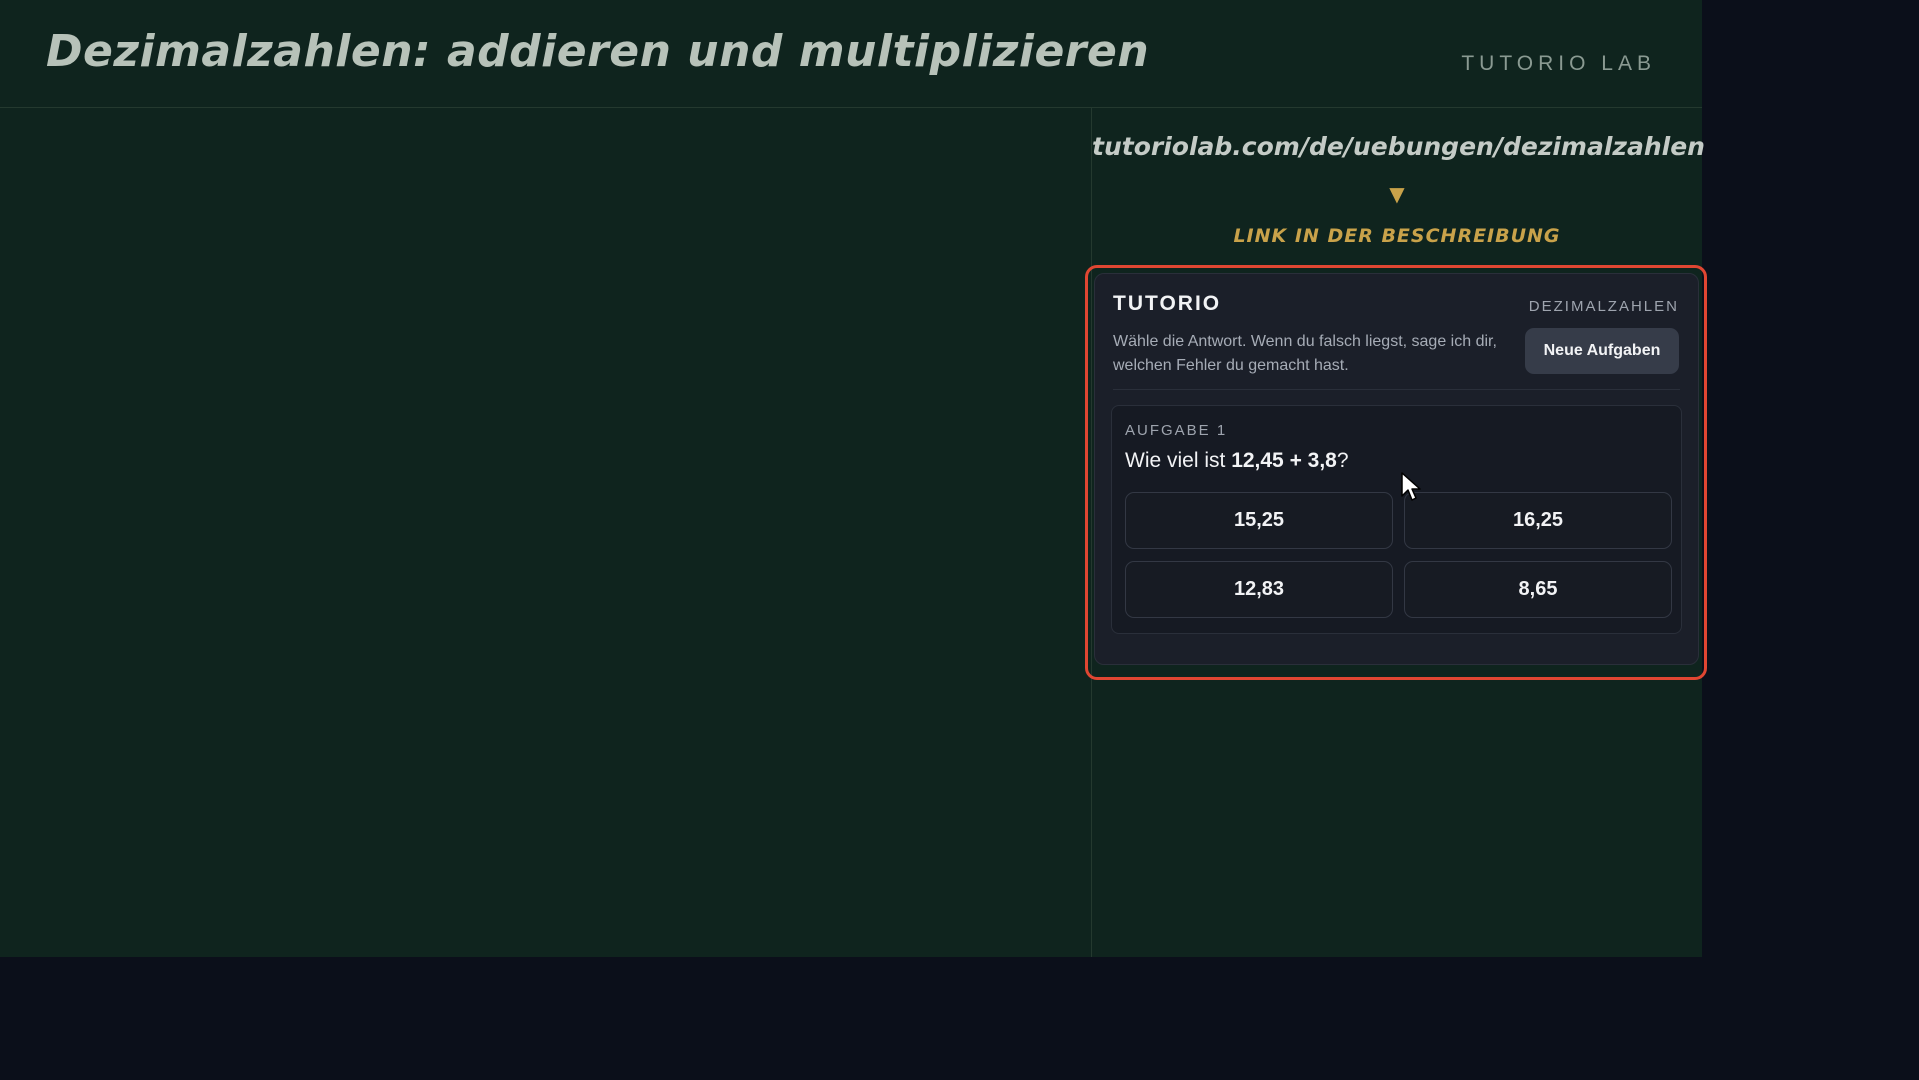 This screenshot has height=1080, width=1919. I want to click on question-expression: 12,45 + 3,8, so click(1284, 460).